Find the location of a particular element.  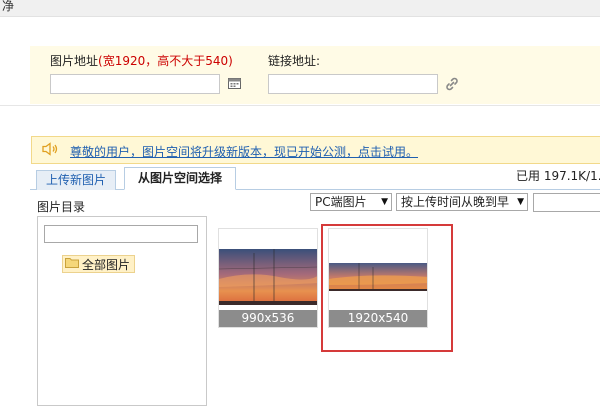

image-thumbnail: 990x536 is located at coordinates (268, 278).